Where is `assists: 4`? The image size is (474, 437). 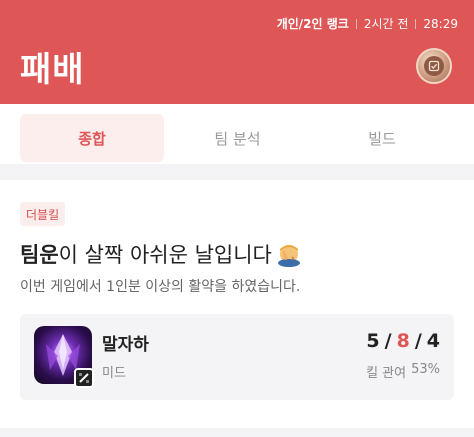
assists: 4 is located at coordinates (433, 341).